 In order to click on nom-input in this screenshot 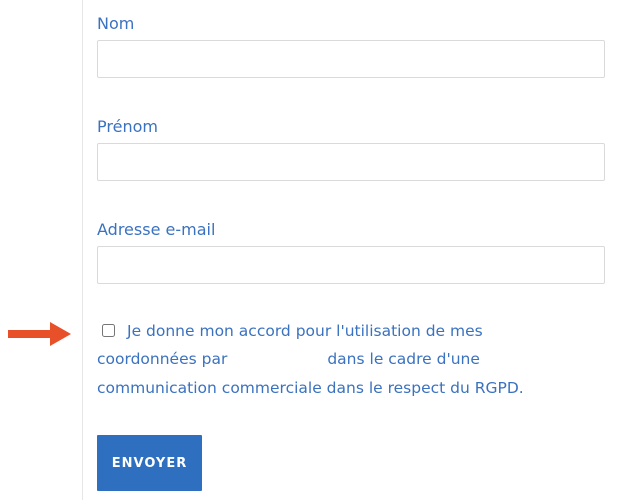, I will do `click(351, 59)`.